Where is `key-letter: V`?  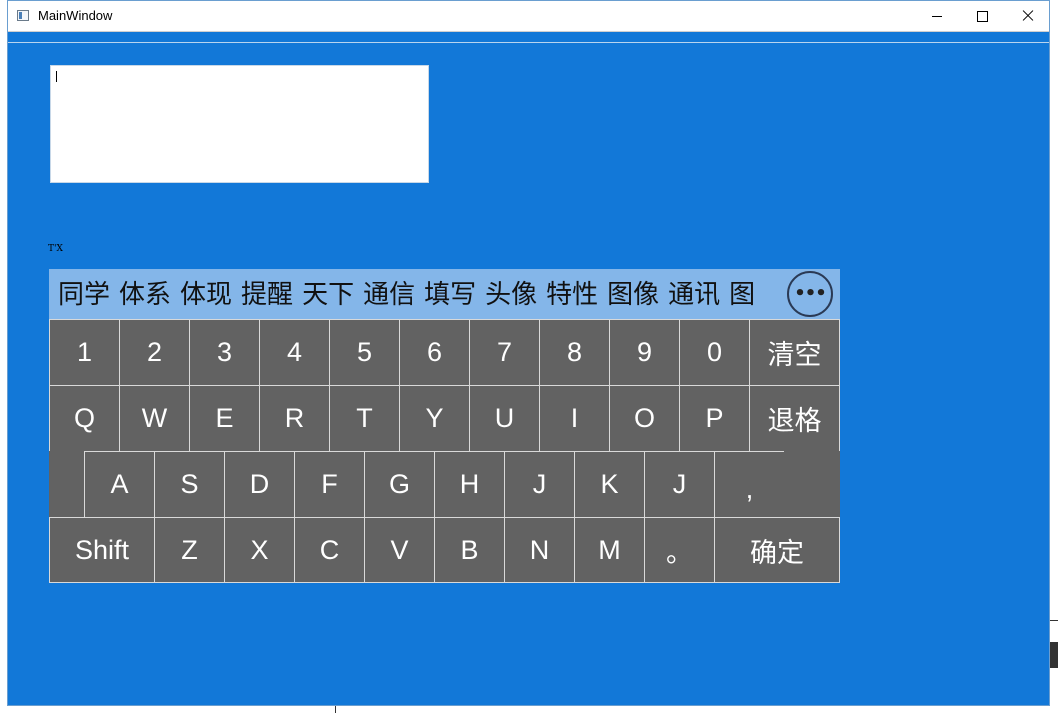 key-letter: V is located at coordinates (399, 550).